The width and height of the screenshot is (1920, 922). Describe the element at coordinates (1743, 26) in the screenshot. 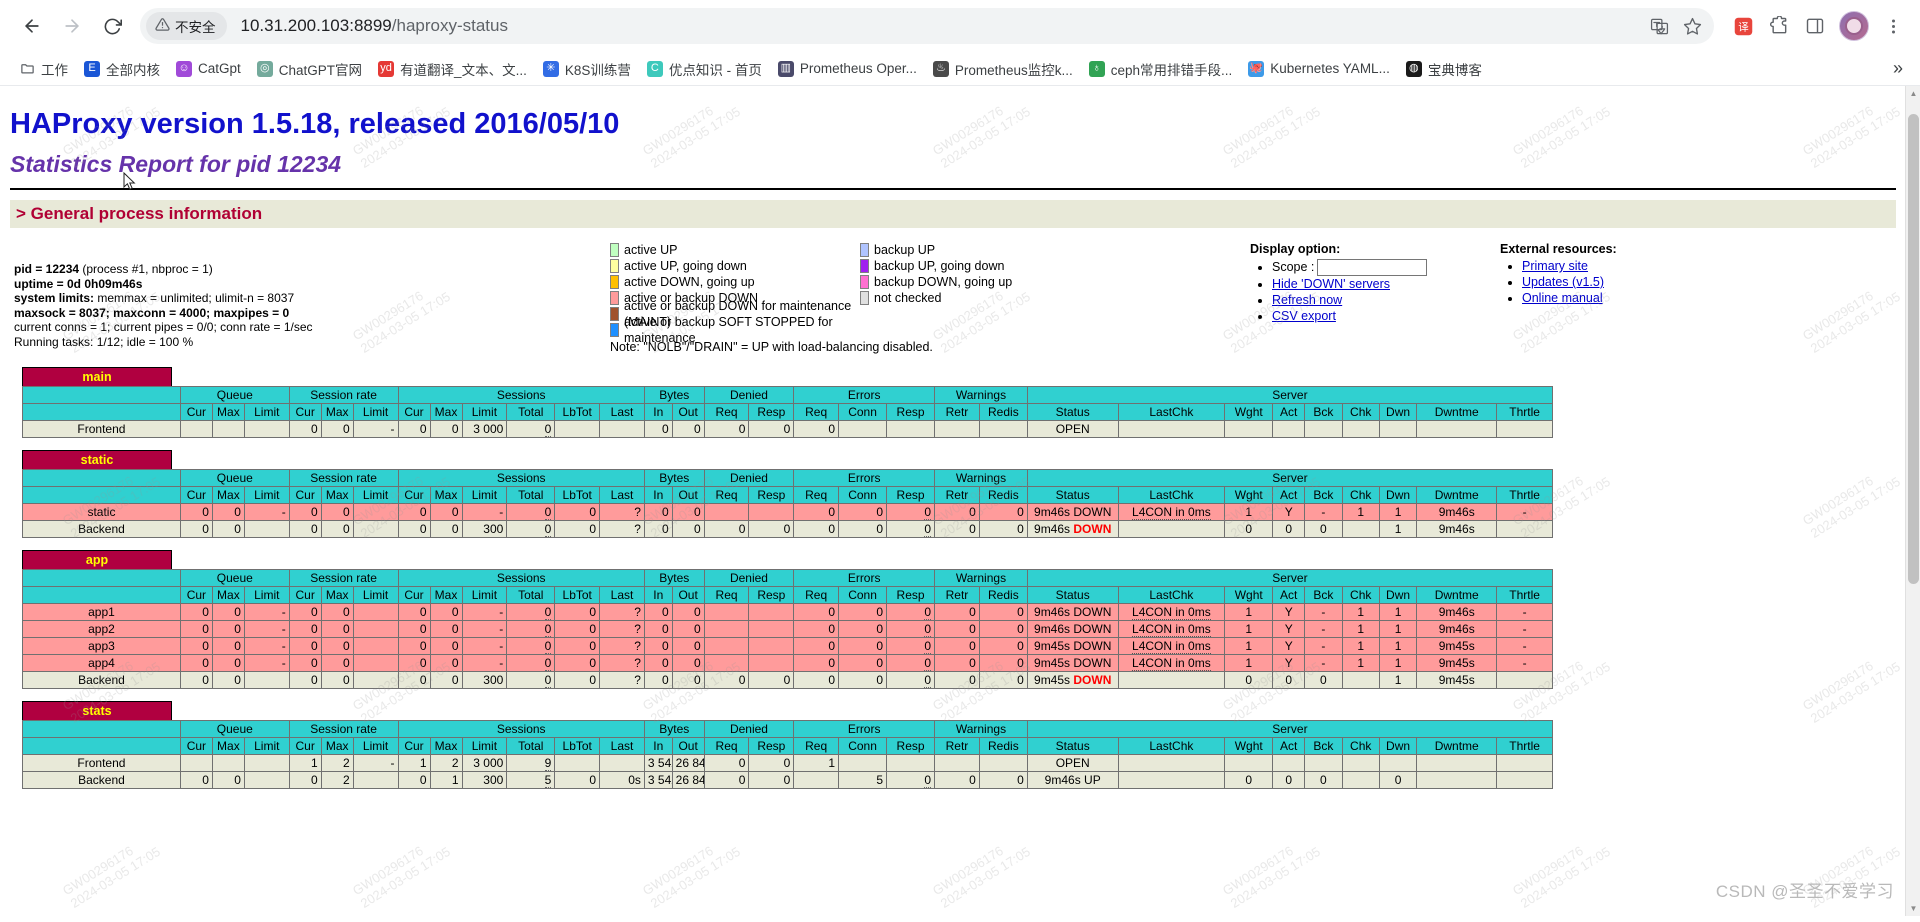

I see `translate-extension-icon: 译` at that location.